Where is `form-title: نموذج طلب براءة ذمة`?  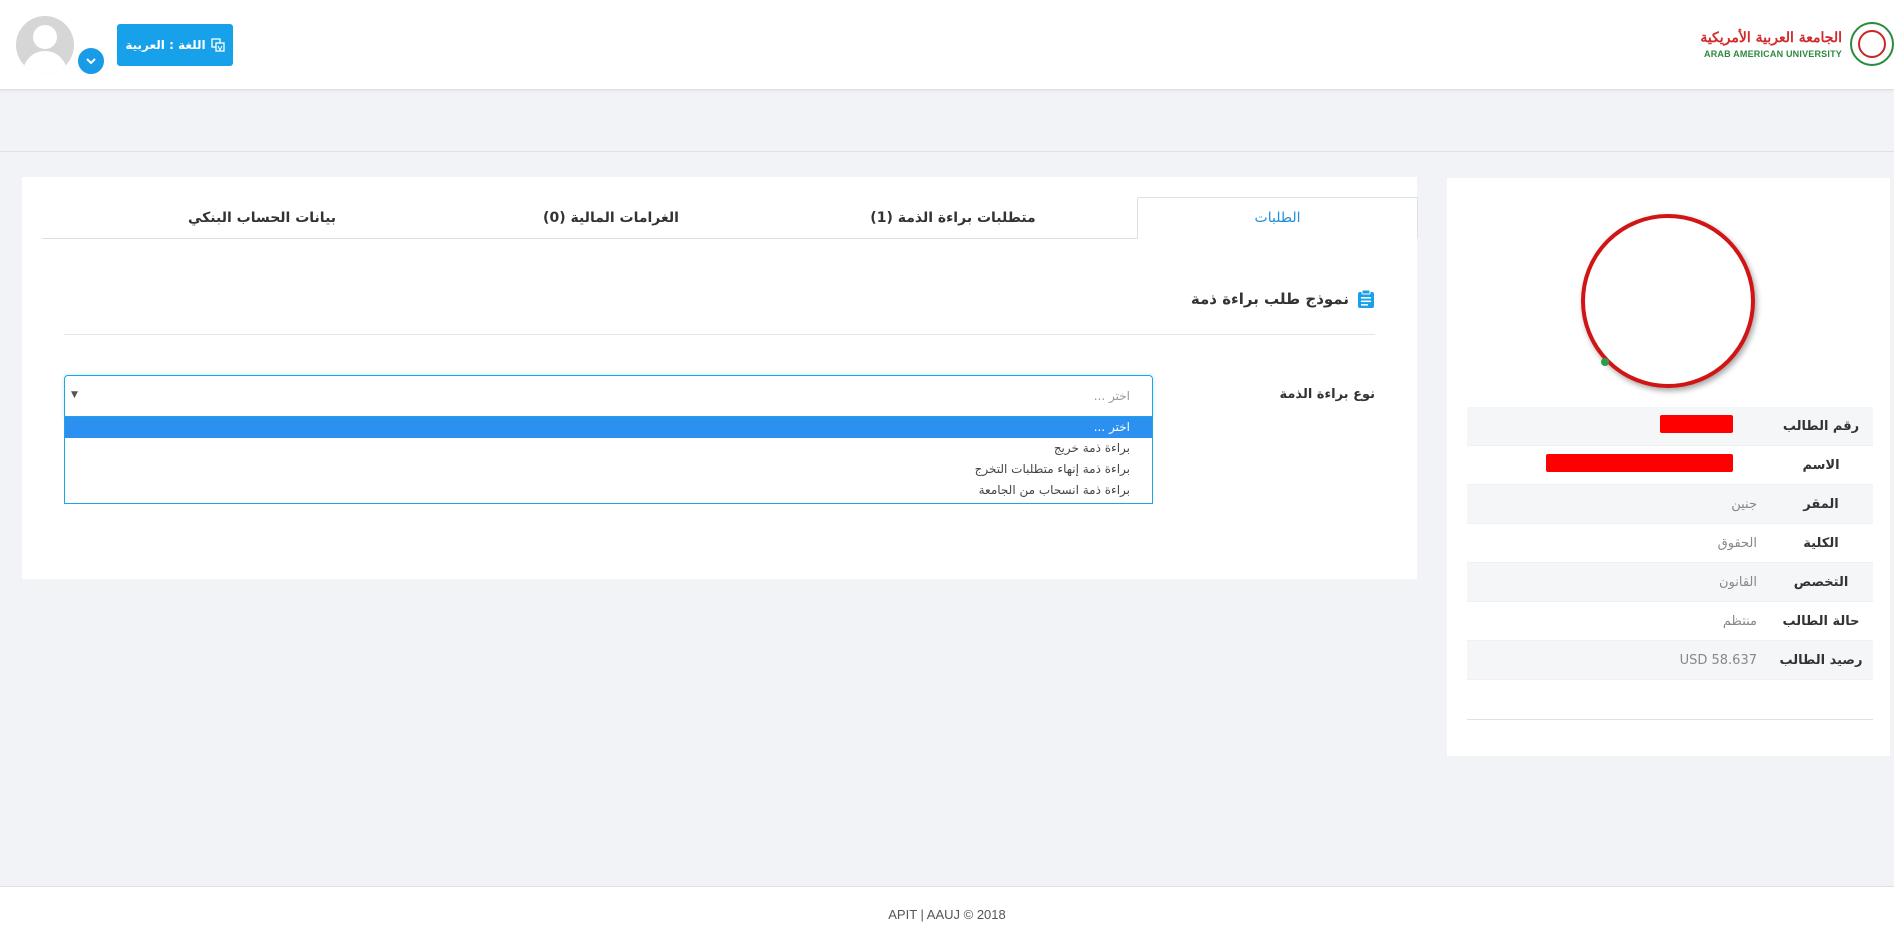
form-title: نموذج طلب براءة ذمة is located at coordinates (1269, 299).